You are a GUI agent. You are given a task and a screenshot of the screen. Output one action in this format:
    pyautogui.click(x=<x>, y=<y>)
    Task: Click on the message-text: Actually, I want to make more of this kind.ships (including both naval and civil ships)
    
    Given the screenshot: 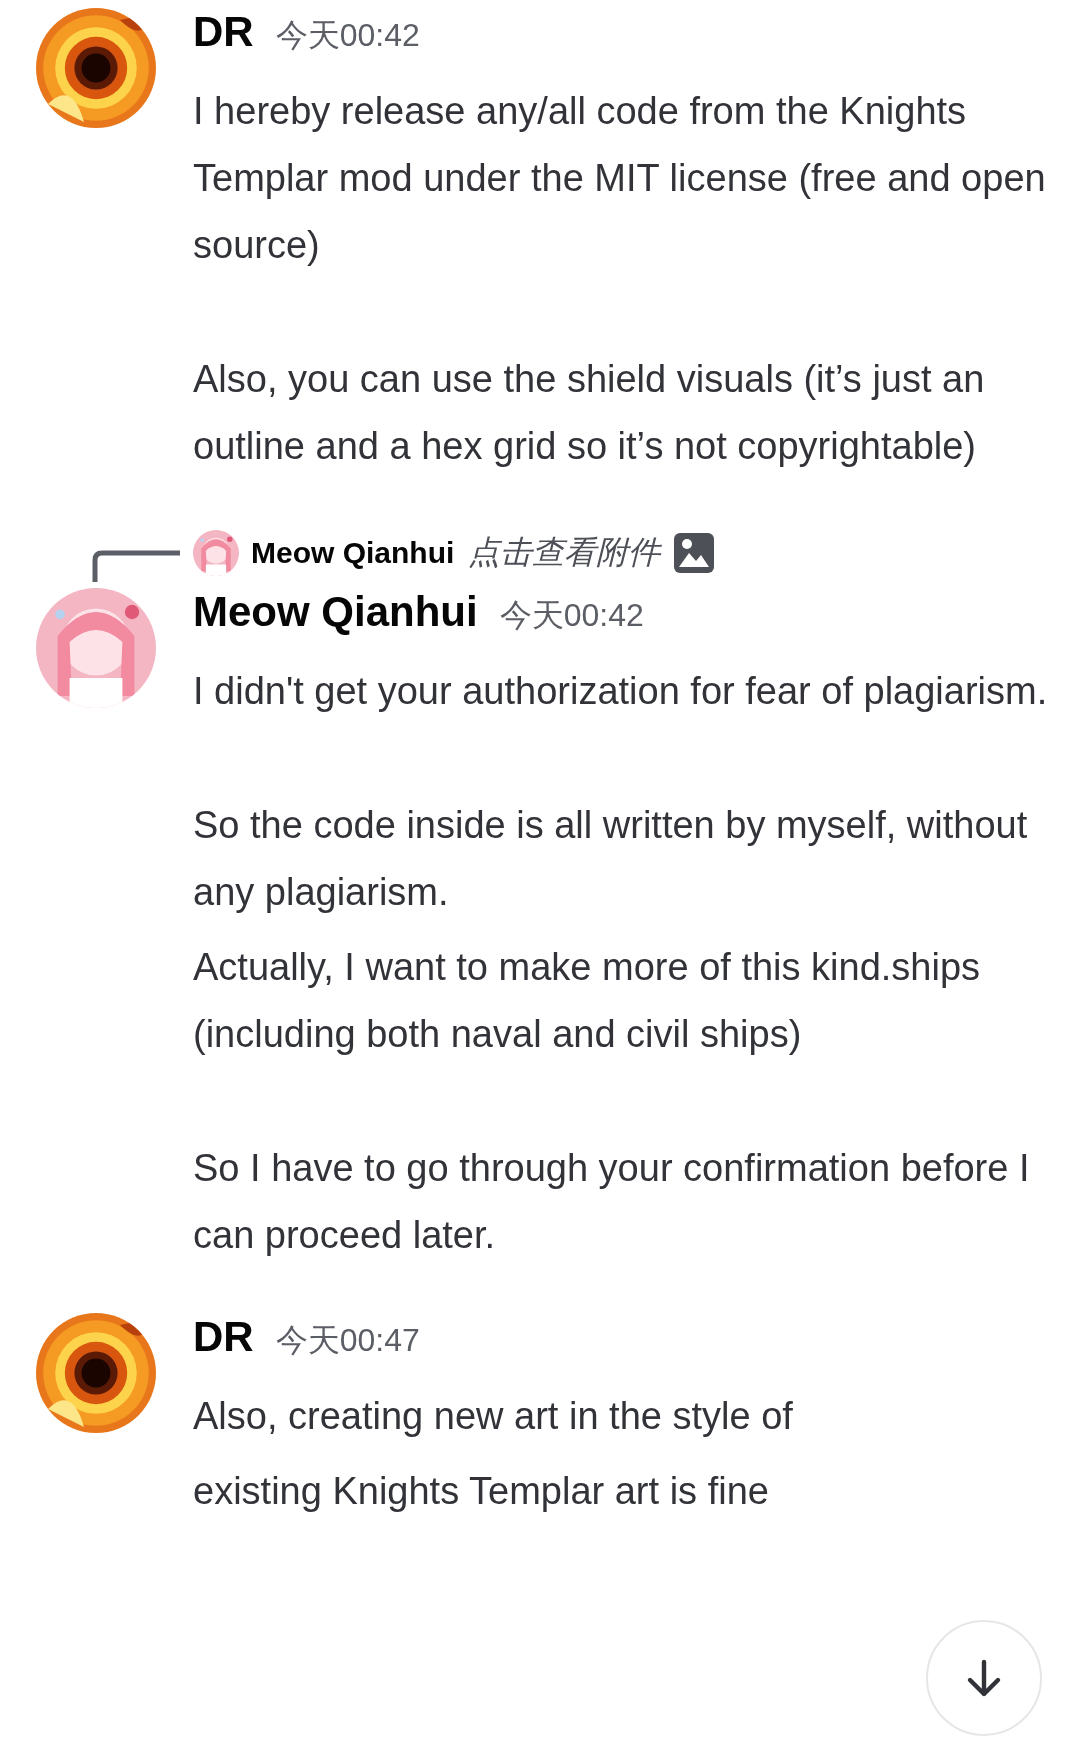 What is the action you would take?
    pyautogui.click(x=587, y=1001)
    